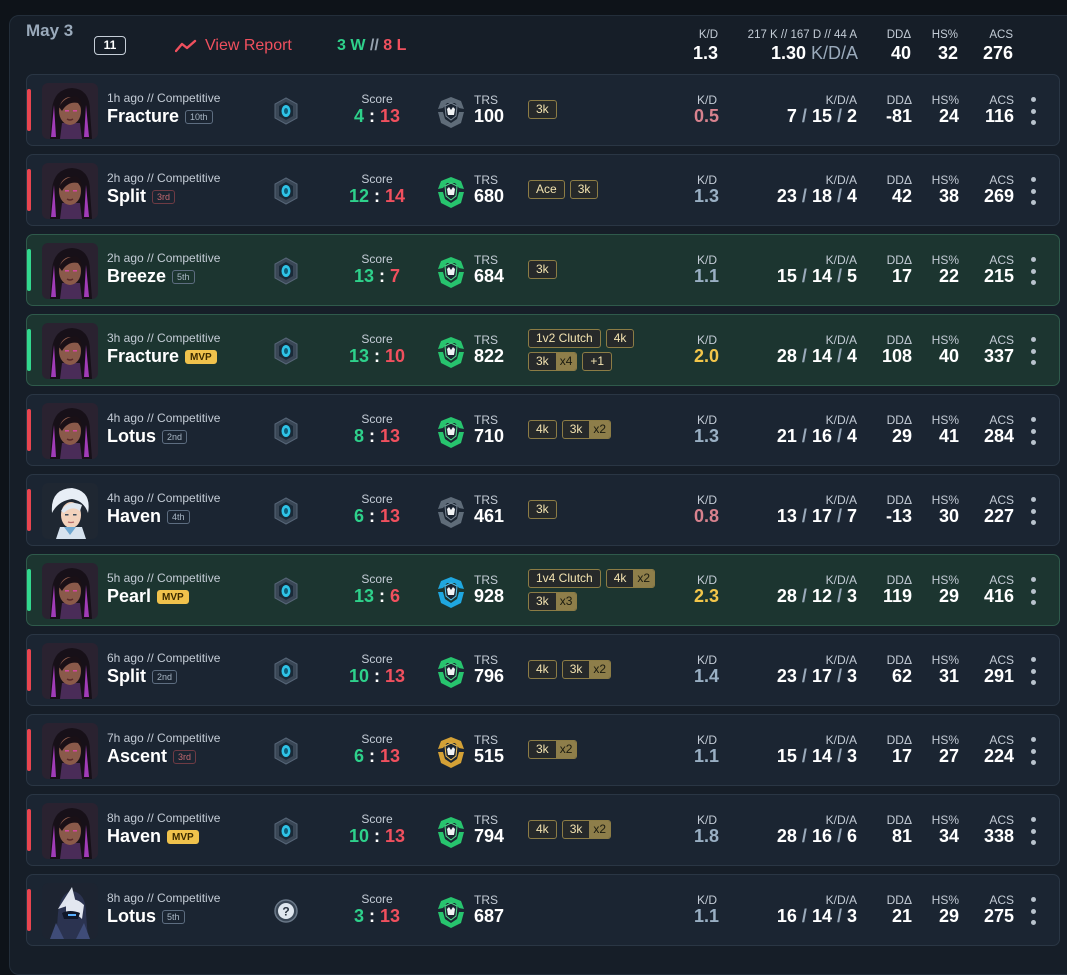  Describe the element at coordinates (901, 756) in the screenshot. I see `dd-value: 17` at that location.